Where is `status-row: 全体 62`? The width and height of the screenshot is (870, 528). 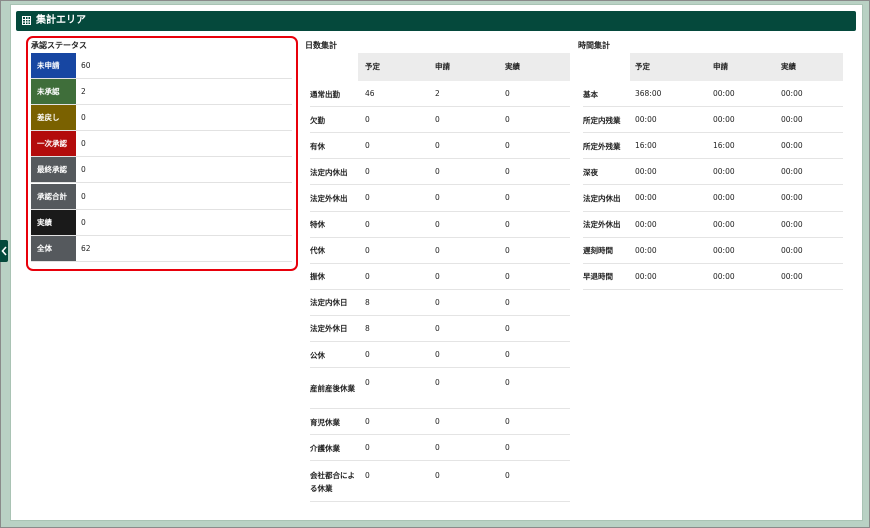
status-row: 全体 62 is located at coordinates (161, 248).